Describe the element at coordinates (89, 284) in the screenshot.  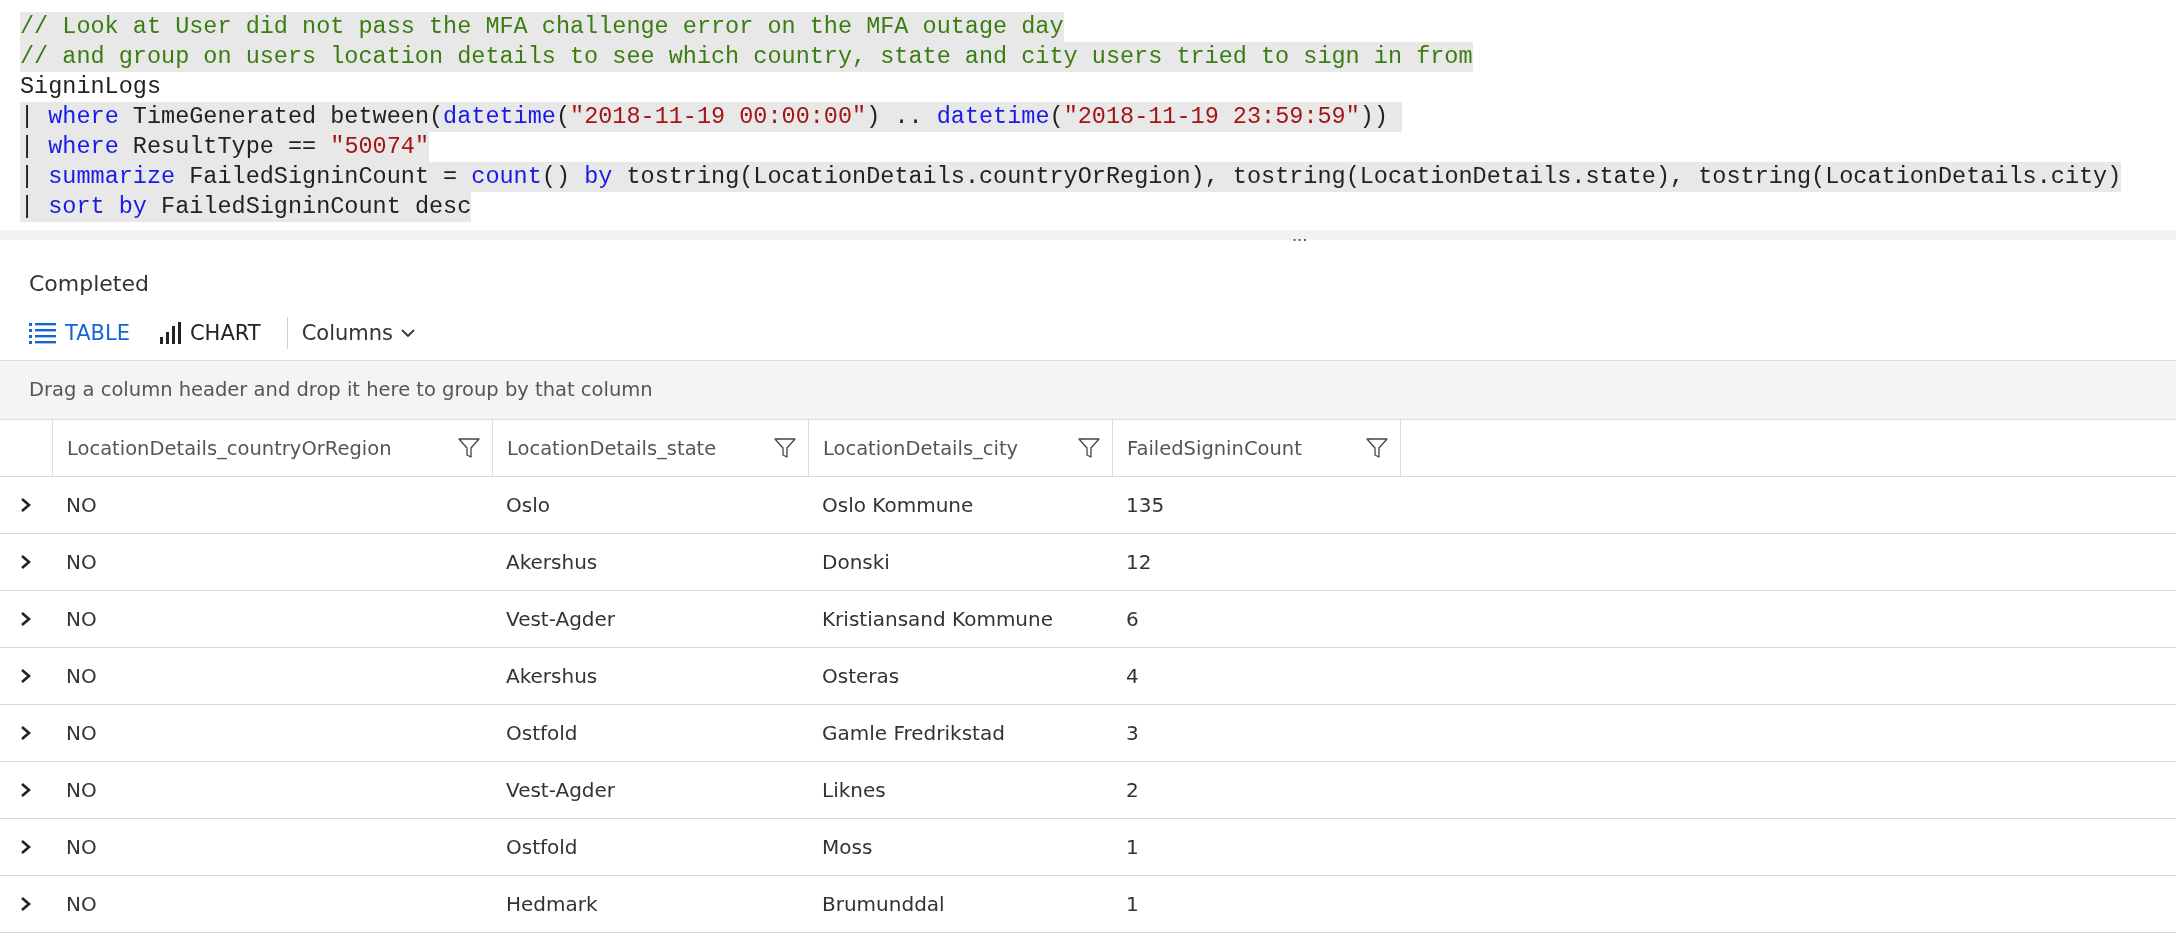
I see `status-text: Completed` at that location.